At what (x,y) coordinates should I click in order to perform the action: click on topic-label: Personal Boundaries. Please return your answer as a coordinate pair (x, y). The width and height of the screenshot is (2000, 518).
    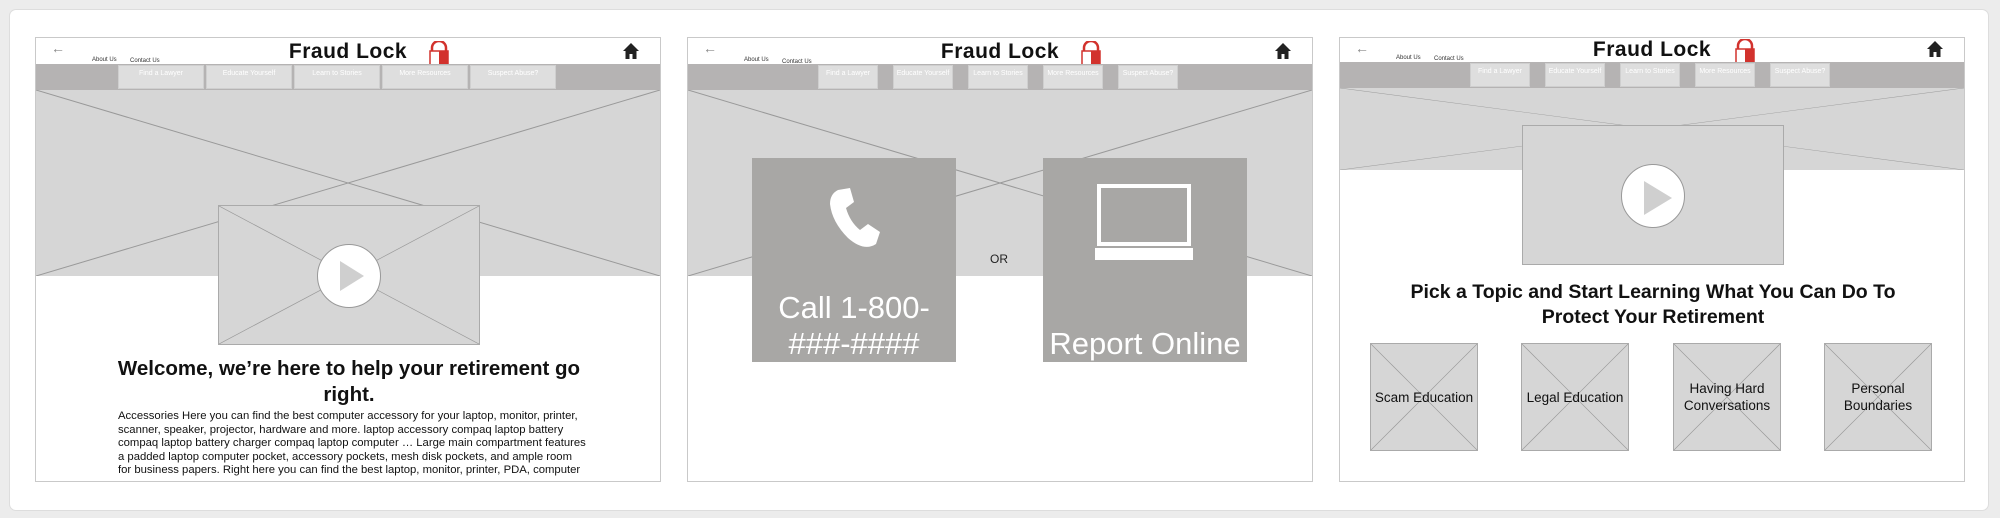
    Looking at the image, I should click on (1878, 397).